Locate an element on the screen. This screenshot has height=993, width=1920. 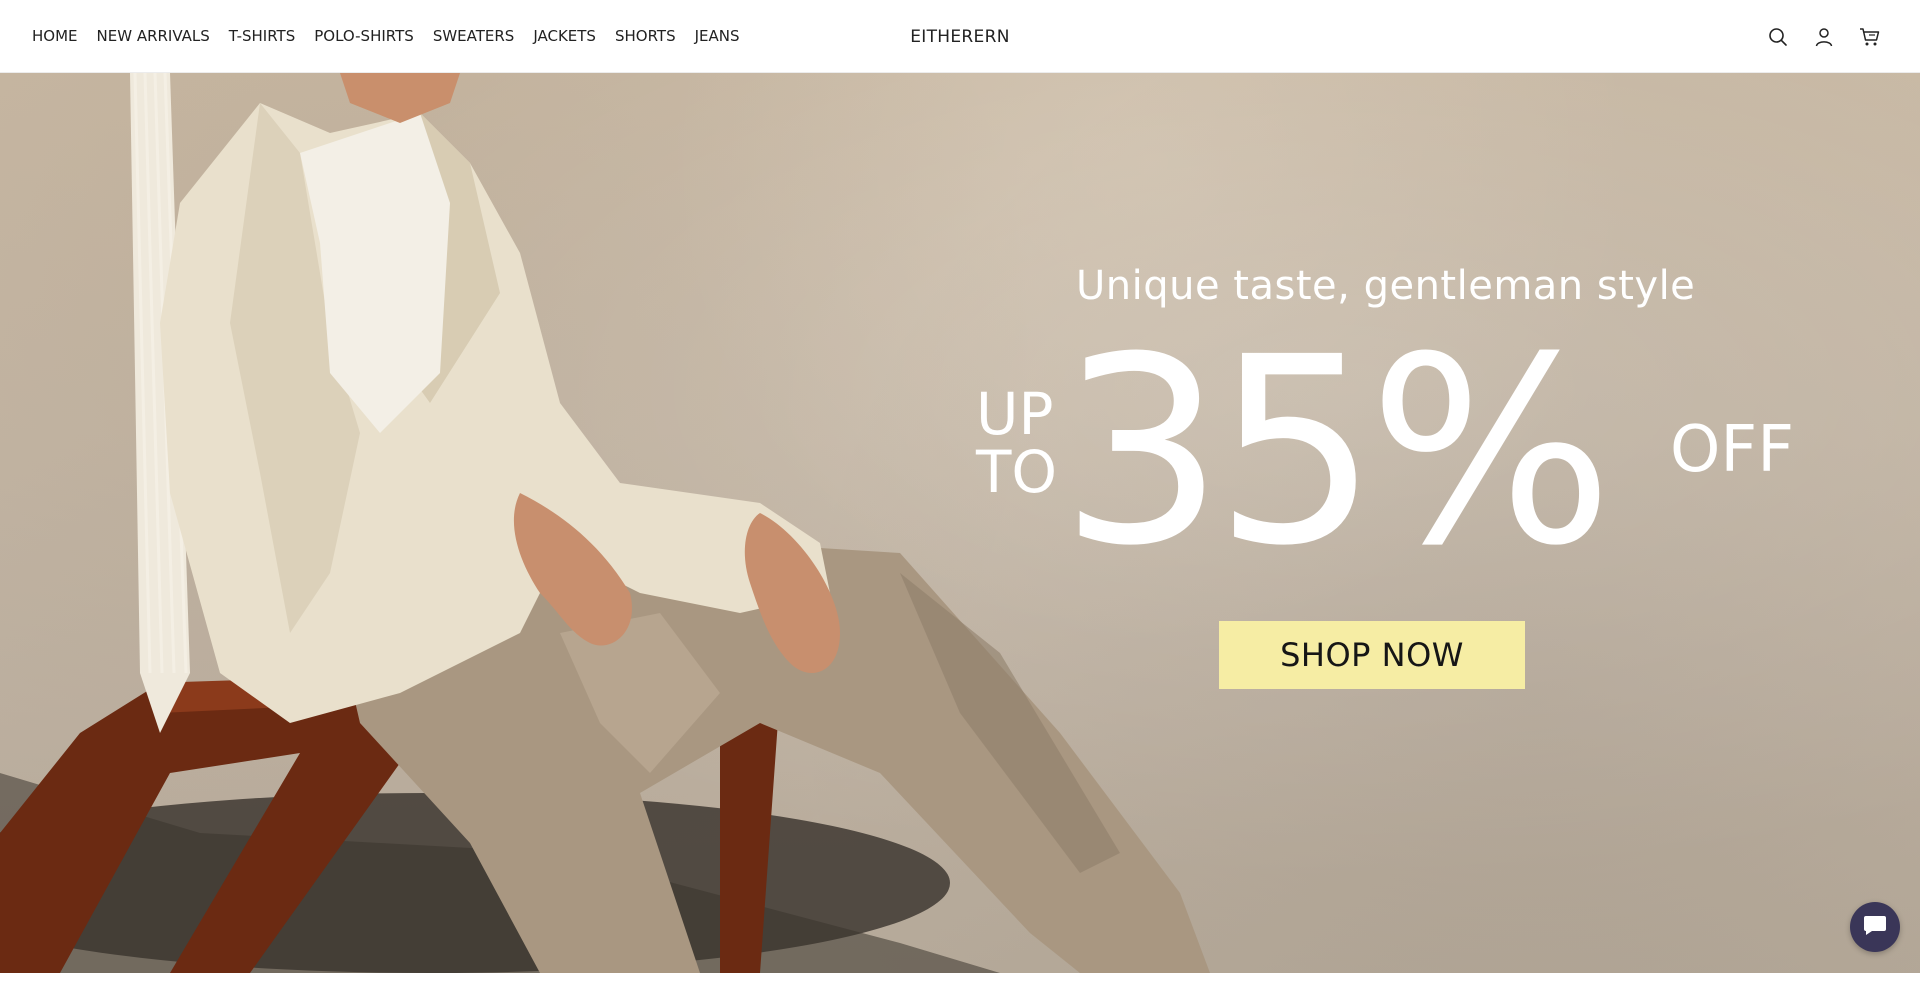
chat-bubble-icon is located at coordinates (1875, 927).